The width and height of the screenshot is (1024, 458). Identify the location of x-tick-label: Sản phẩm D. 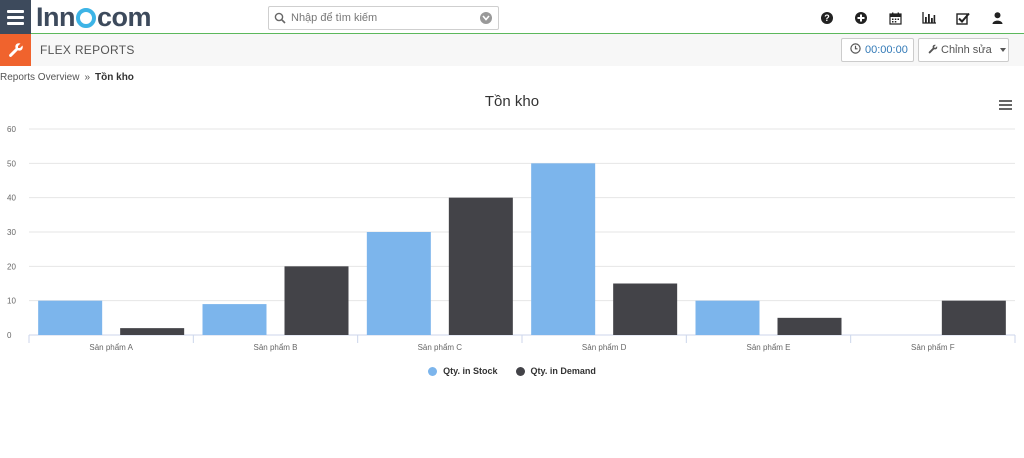
(604, 347).